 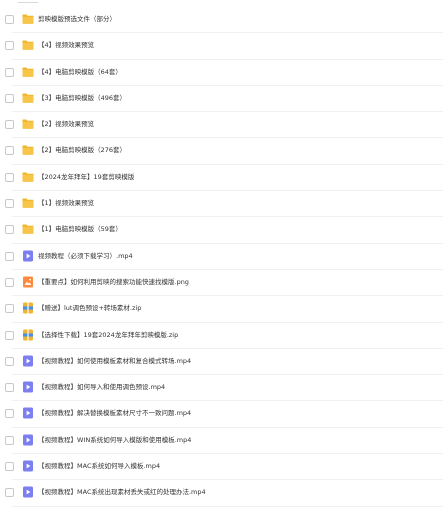 I want to click on file-row: 【4】电脑剪映模版（64套）, so click(x=221, y=73).